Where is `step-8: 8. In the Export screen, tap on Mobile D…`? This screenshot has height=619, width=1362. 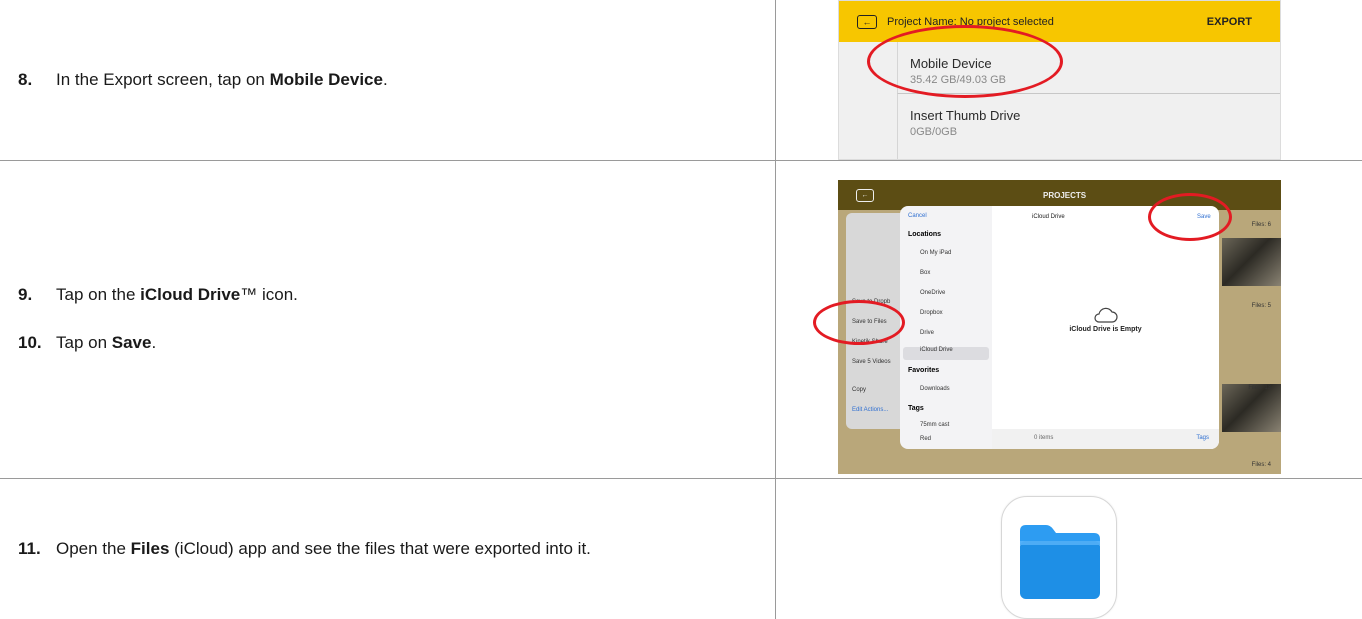 step-8: 8. In the Export screen, tap on Mobile D… is located at coordinates (396, 80).